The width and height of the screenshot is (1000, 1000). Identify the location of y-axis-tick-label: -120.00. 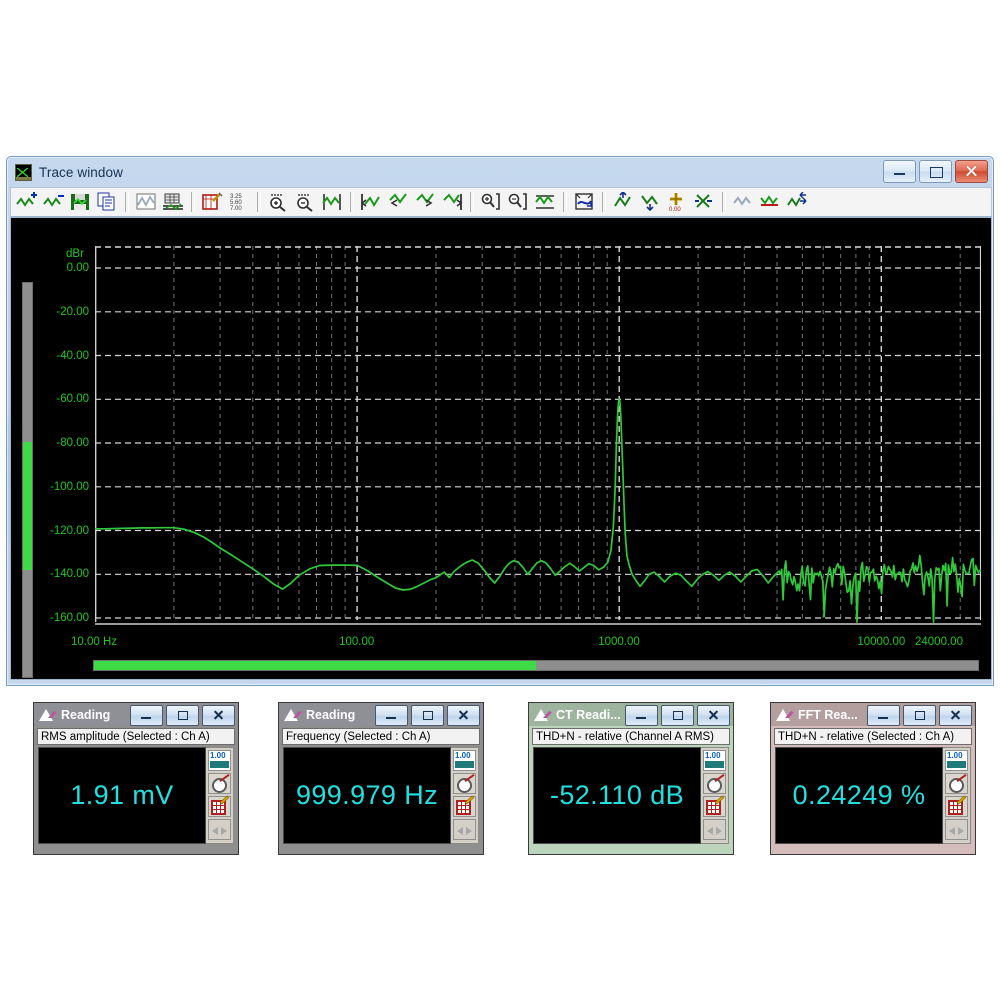
(69, 530).